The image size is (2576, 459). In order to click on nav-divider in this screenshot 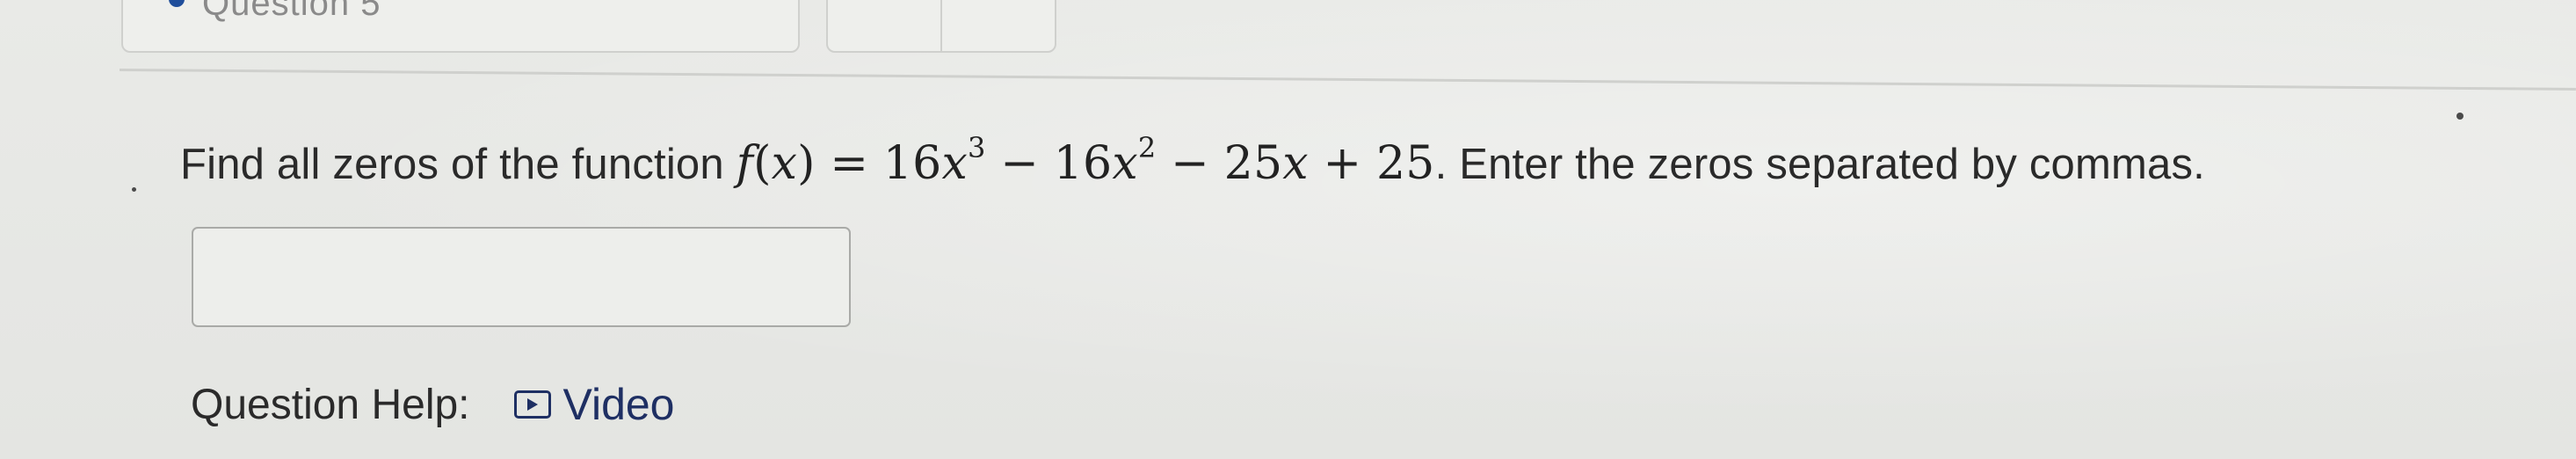, I will do `click(941, 26)`.